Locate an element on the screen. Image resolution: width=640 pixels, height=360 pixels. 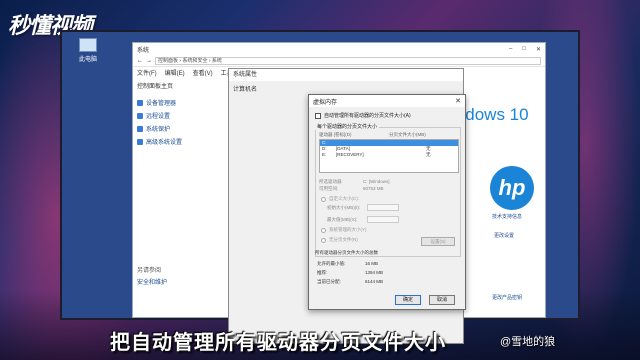
drive-label: [RECOVERY] is located at coordinates (350, 154).